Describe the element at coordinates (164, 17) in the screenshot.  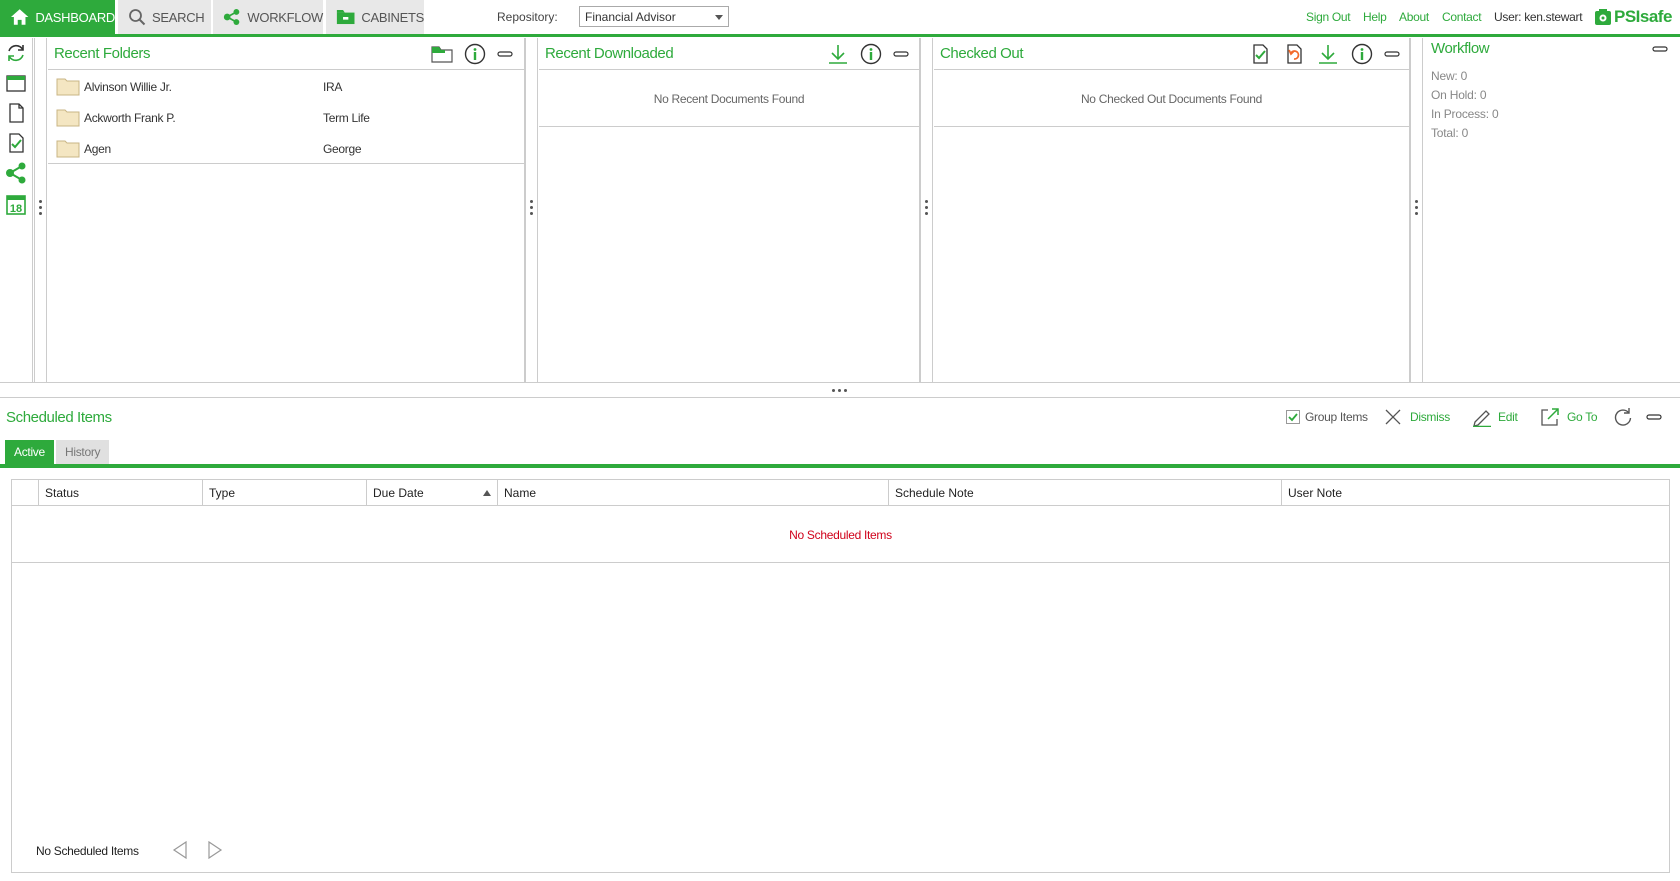
I see `tab-search: SEARCH` at that location.